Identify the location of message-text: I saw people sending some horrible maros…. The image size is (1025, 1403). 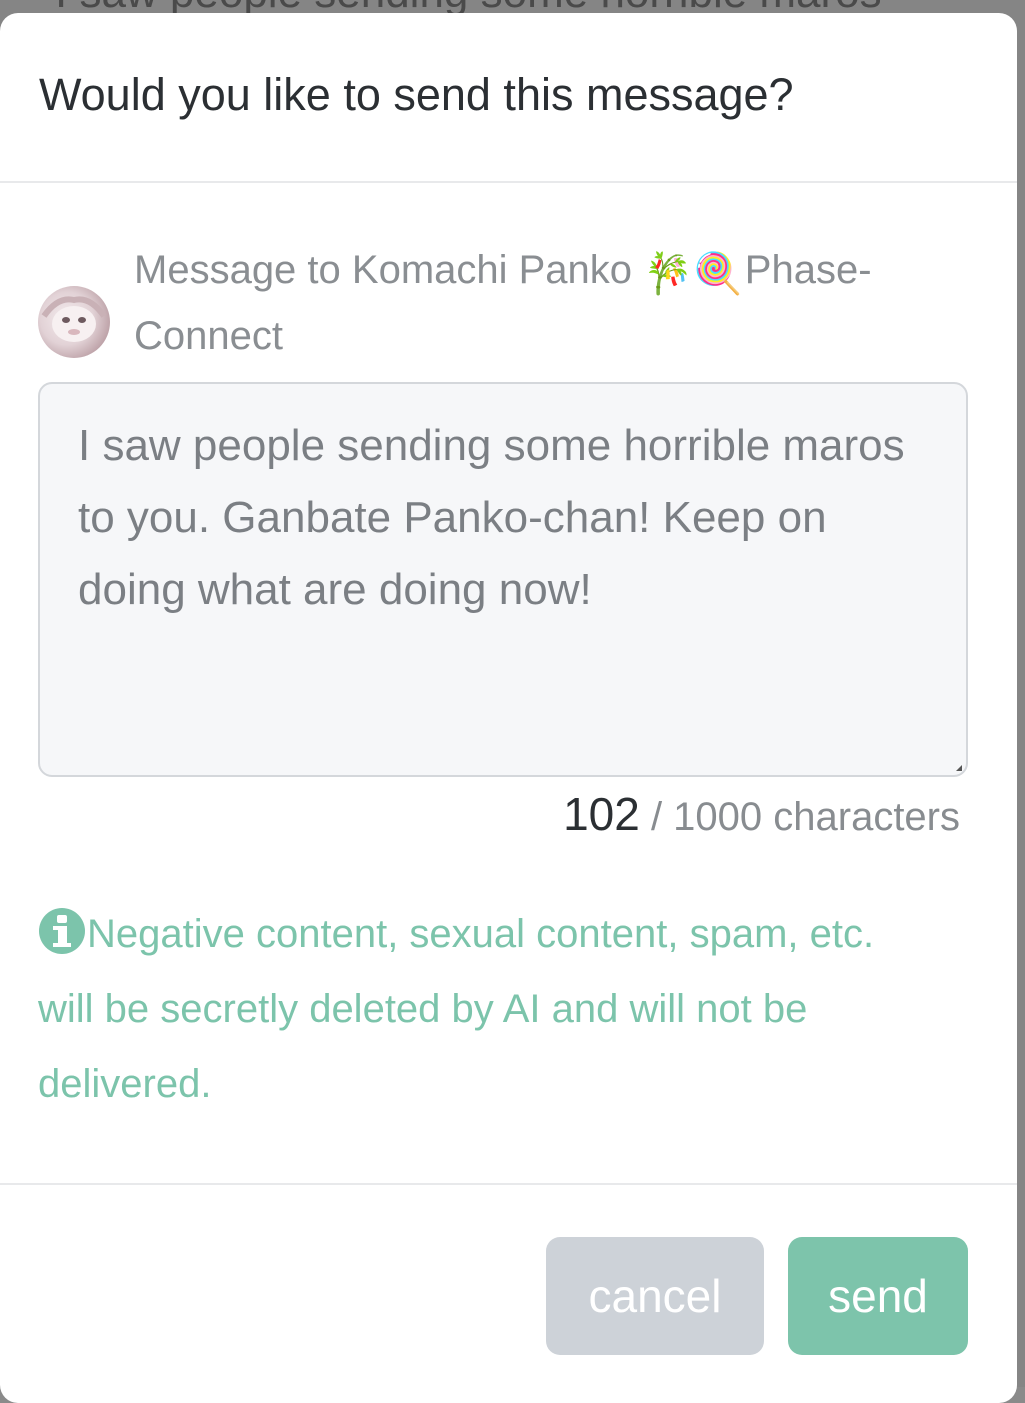
(491, 517).